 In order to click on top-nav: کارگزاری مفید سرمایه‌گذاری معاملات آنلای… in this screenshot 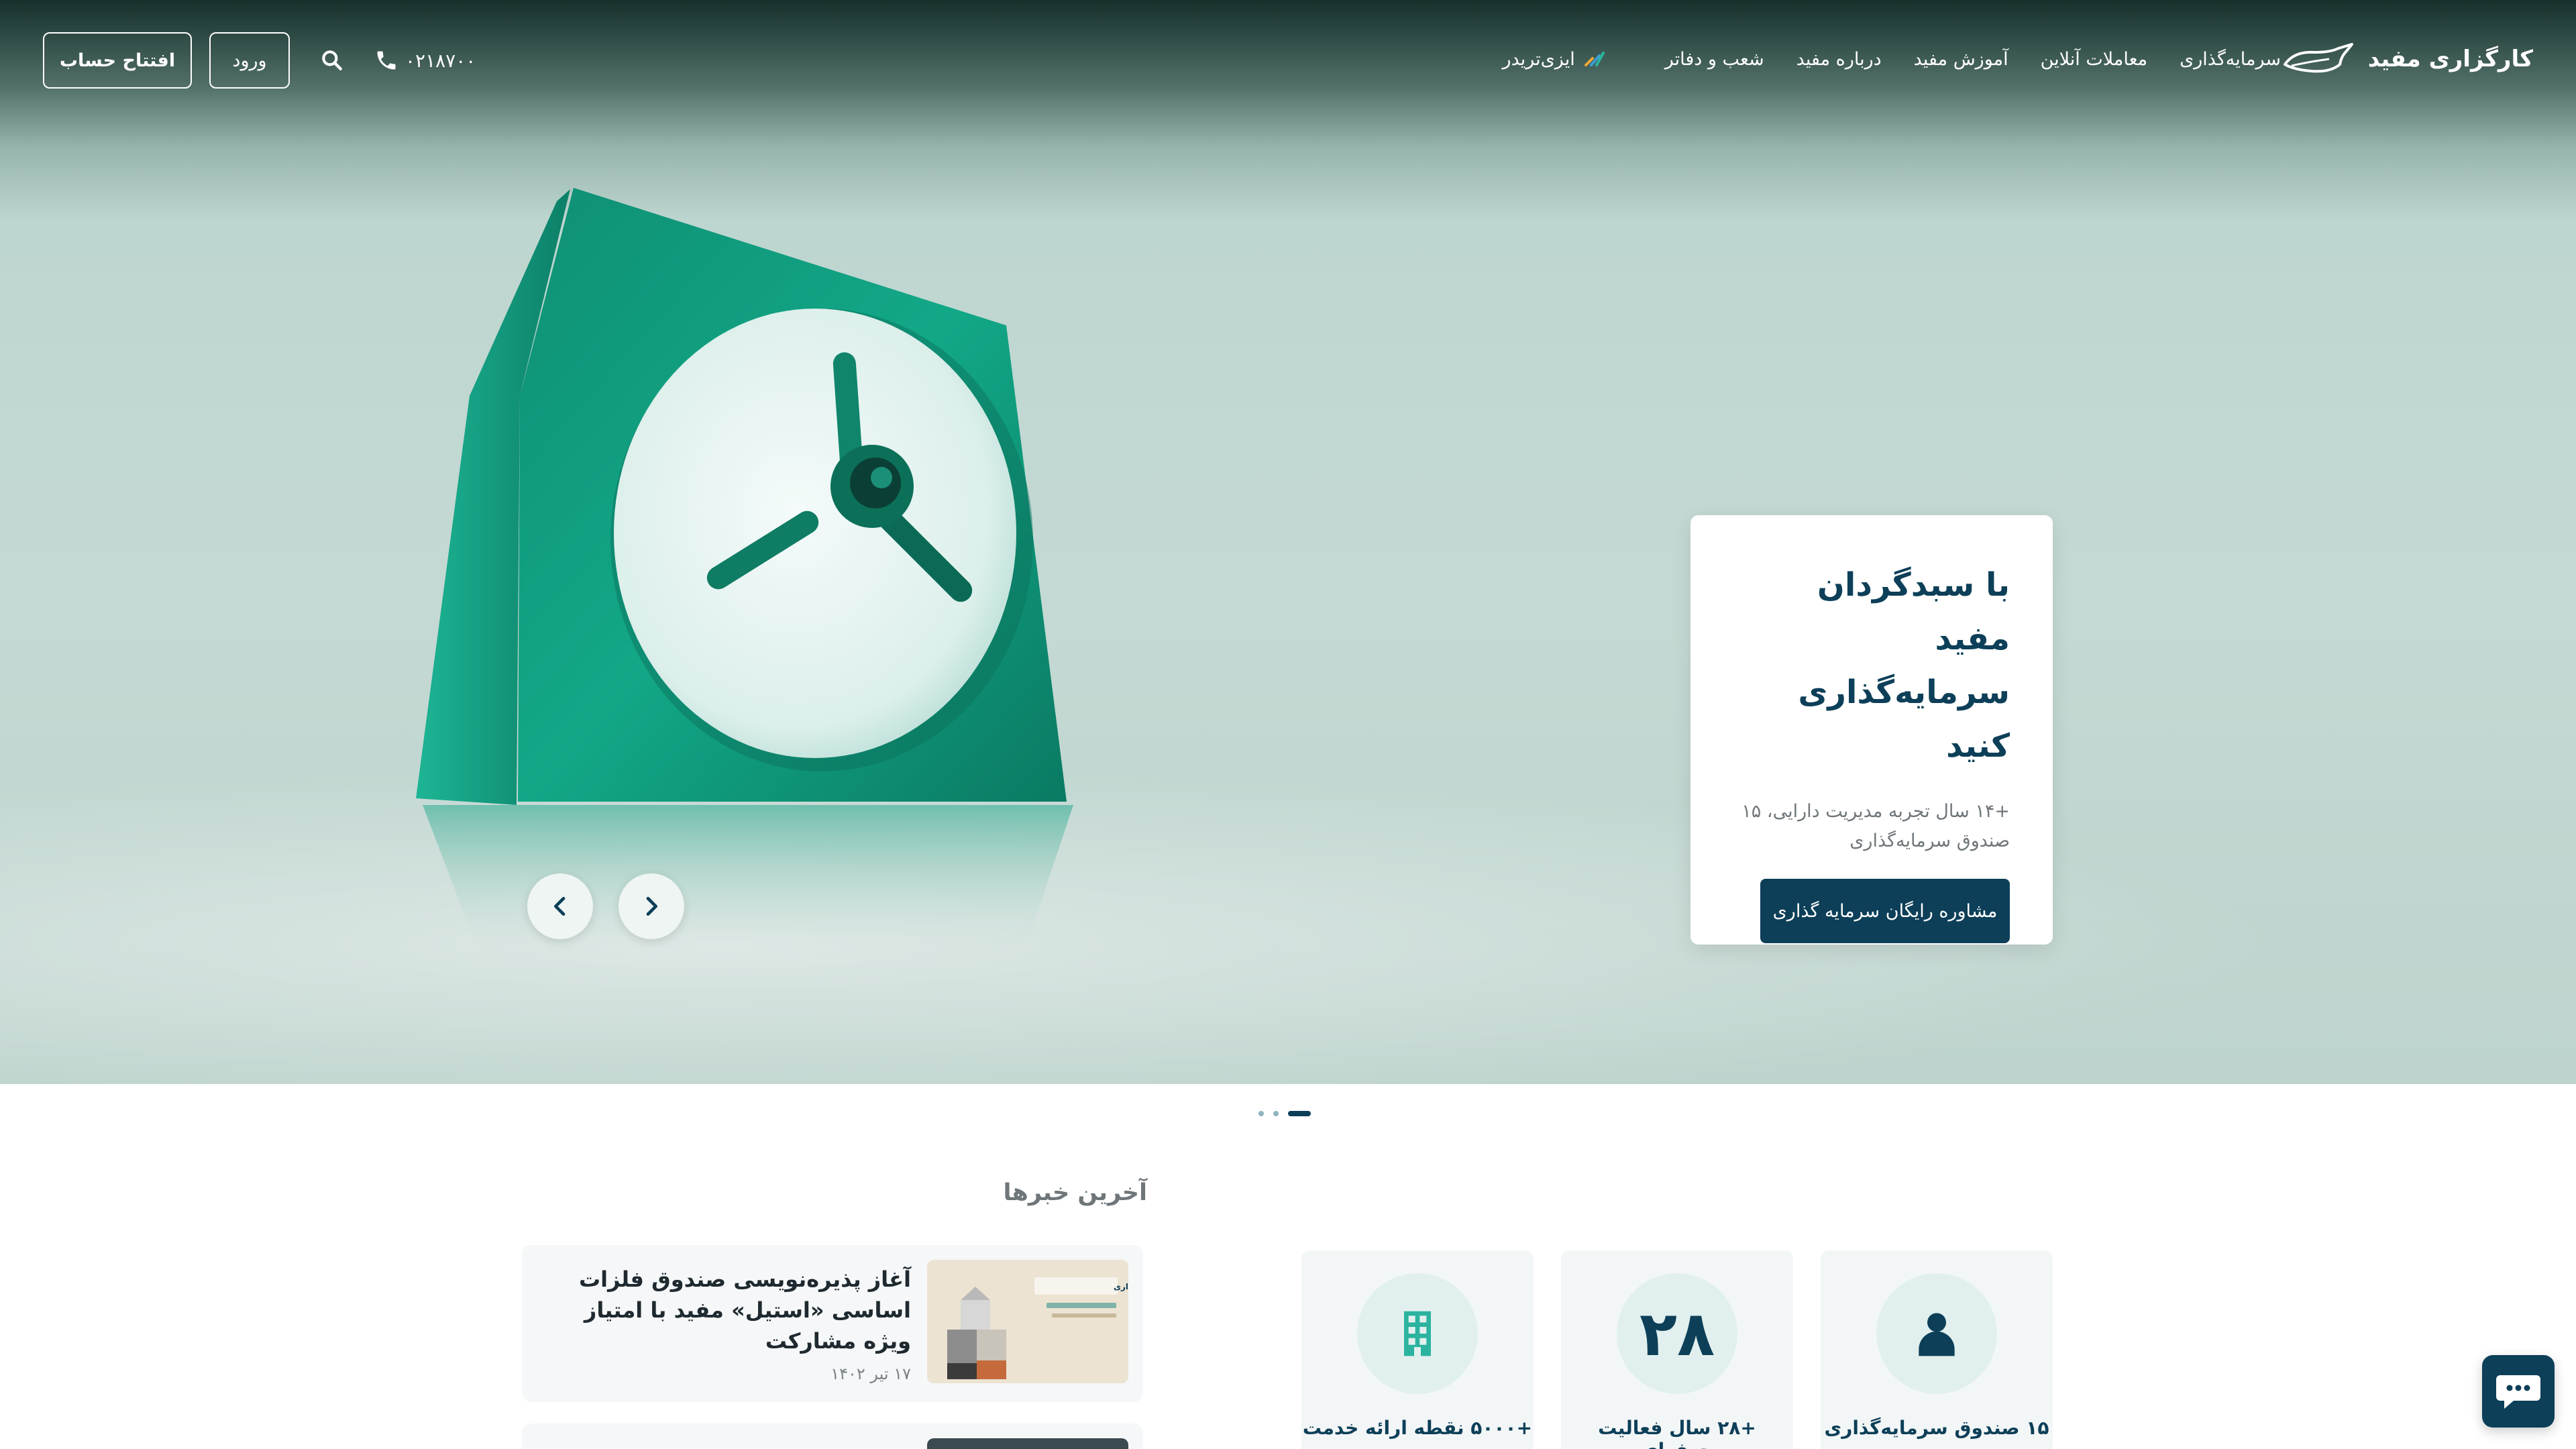, I will do `click(1288, 60)`.